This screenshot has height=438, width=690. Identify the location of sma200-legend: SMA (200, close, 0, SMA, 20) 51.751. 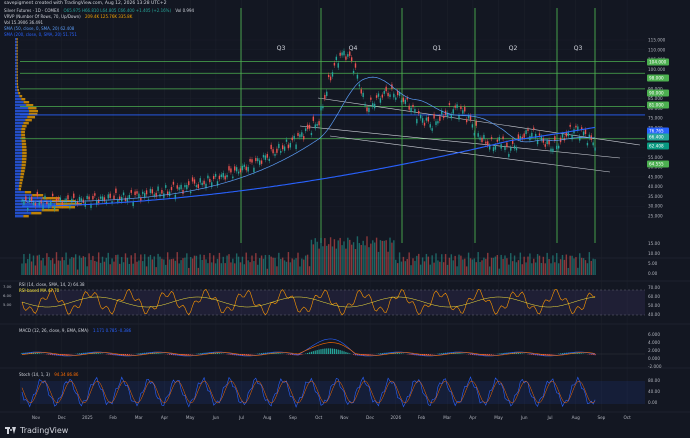
(40, 34).